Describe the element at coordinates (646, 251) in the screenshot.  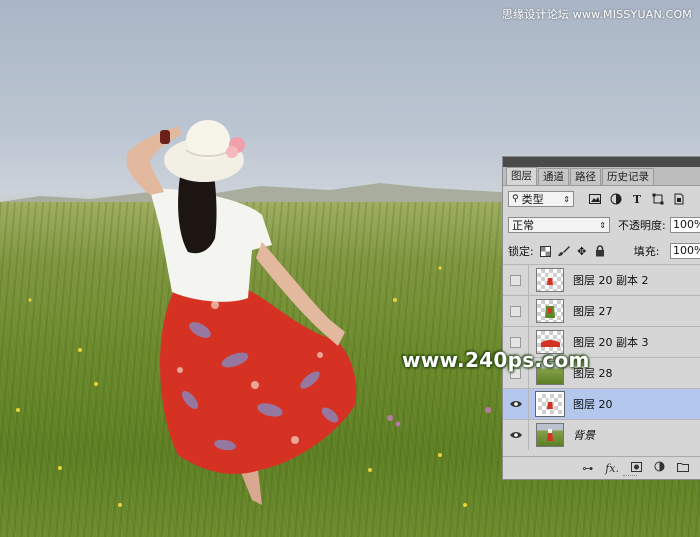
I see `fill-label: 填充:` at that location.